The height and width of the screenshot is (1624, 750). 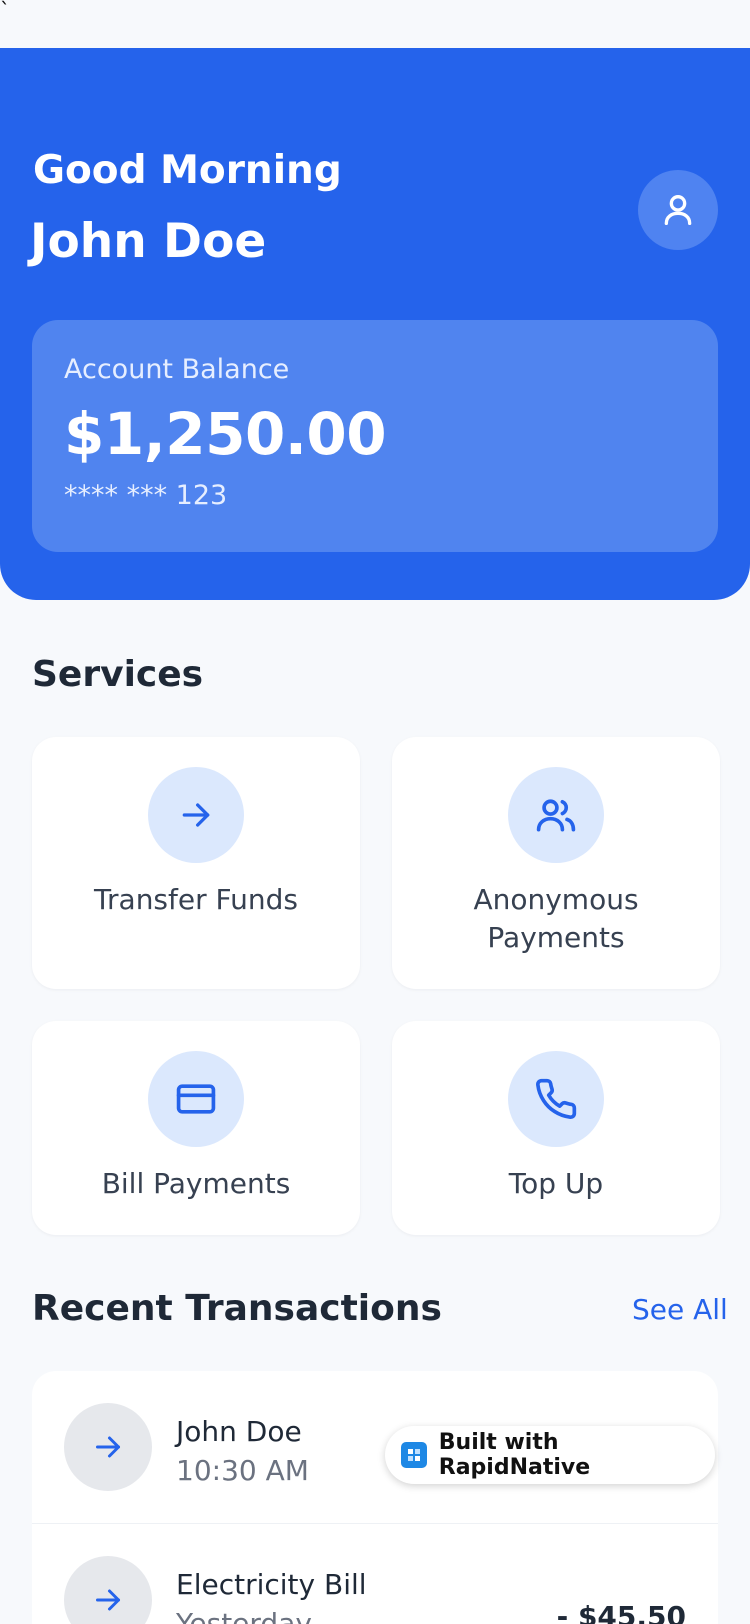 I want to click on service-bill-payments: Bill Payments, so click(x=196, y=1128).